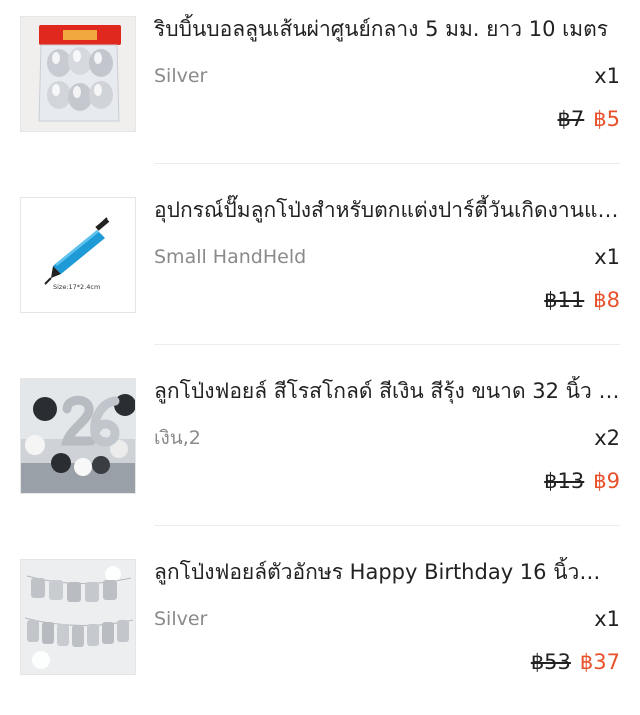  What do you see at coordinates (78, 74) in the screenshot?
I see `silver-ribbon-pack-image` at bounding box center [78, 74].